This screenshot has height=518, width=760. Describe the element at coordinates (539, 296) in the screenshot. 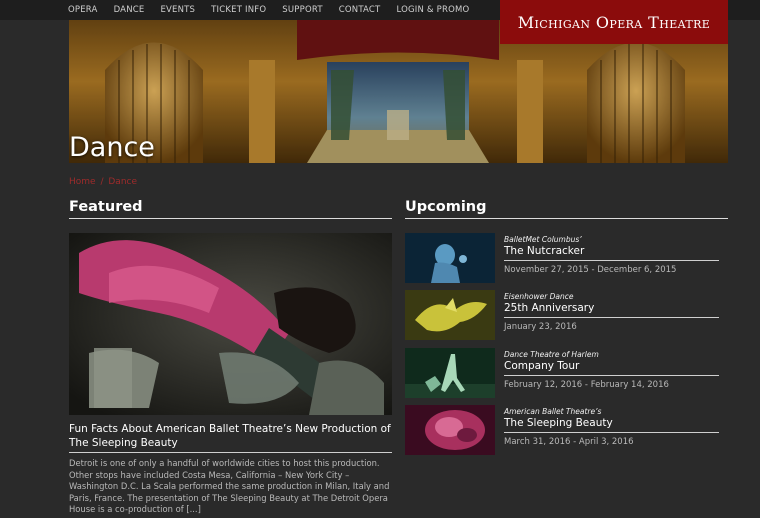

I see `event-company: Eisenhower Dance` at that location.